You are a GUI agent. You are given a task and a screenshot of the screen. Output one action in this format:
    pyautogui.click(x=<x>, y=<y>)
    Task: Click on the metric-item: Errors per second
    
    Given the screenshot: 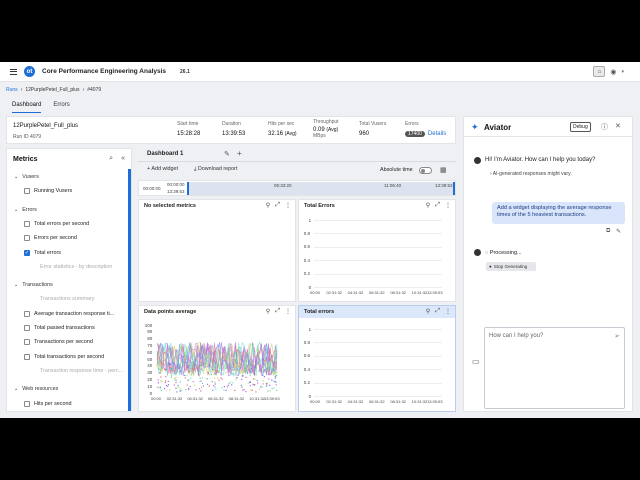 What is the action you would take?
    pyautogui.click(x=42, y=238)
    